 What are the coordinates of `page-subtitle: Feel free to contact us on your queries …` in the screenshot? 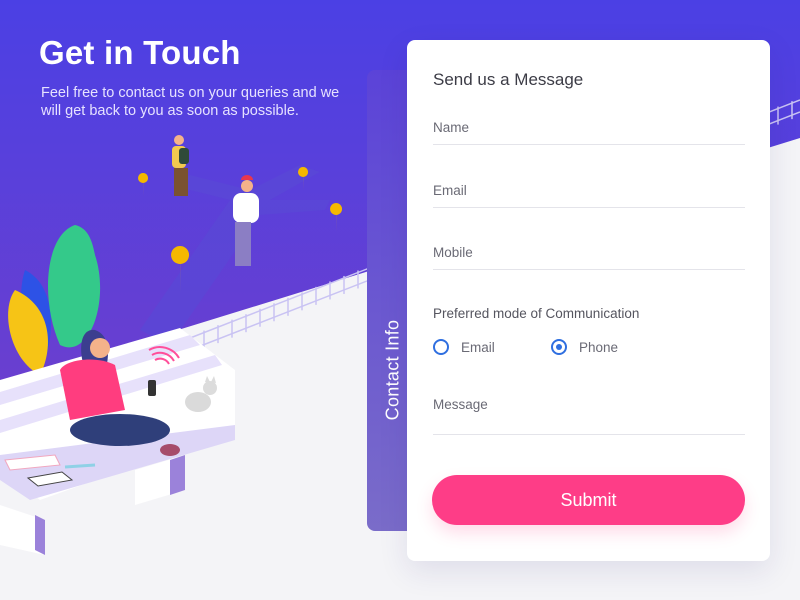 It's located at (190, 102).